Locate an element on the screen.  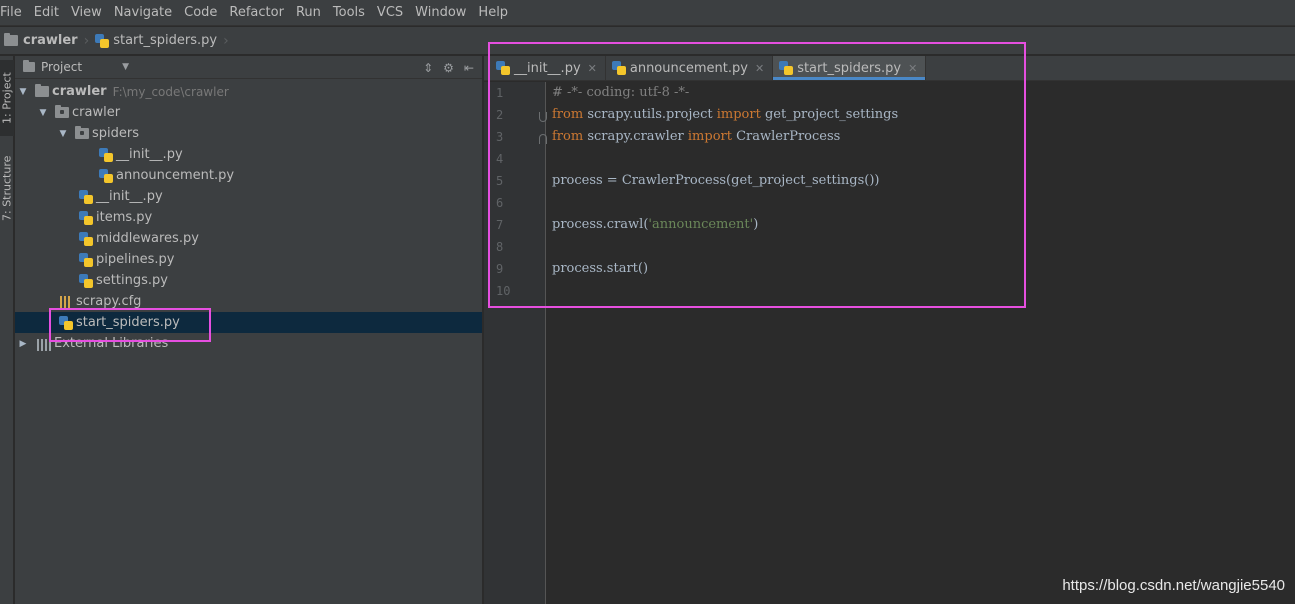
tree-item-label: spiders is located at coordinates (116, 133).